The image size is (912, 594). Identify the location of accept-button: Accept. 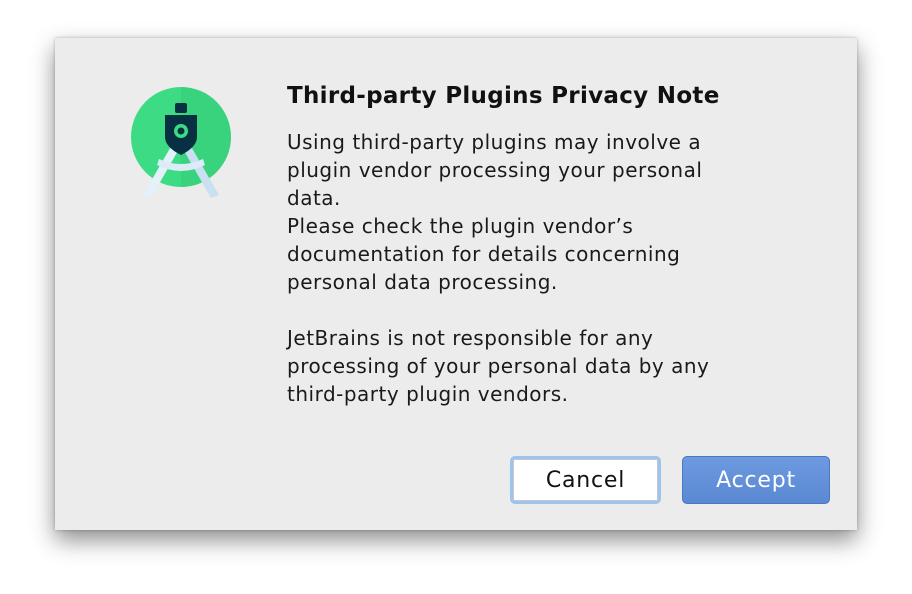
(756, 480).